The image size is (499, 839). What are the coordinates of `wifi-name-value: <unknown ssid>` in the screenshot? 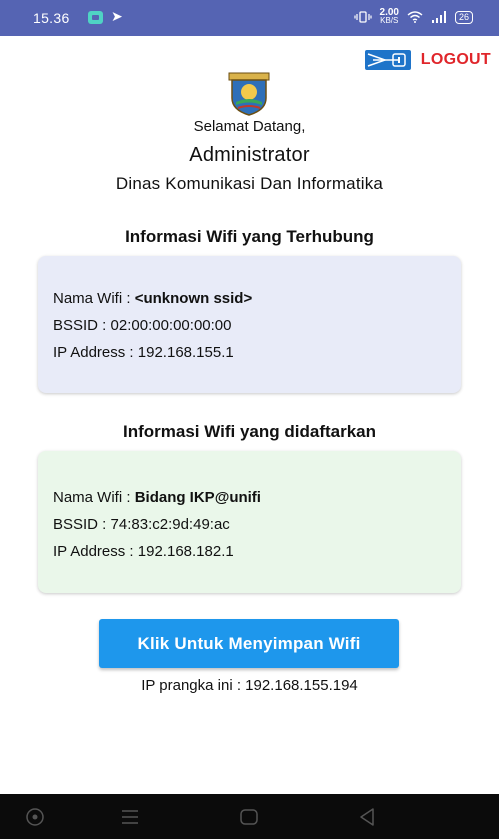 It's located at (193, 298).